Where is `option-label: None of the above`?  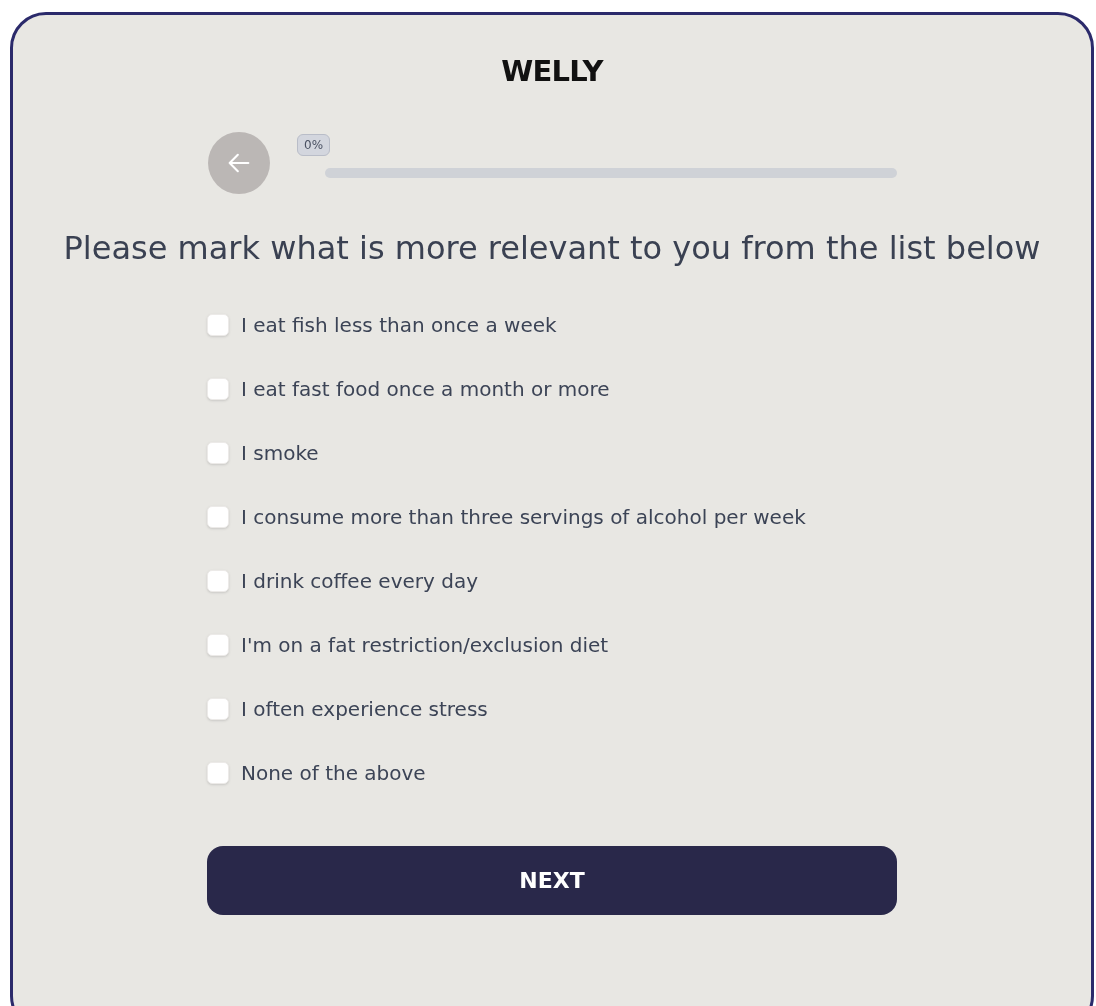 option-label: None of the above is located at coordinates (333, 773).